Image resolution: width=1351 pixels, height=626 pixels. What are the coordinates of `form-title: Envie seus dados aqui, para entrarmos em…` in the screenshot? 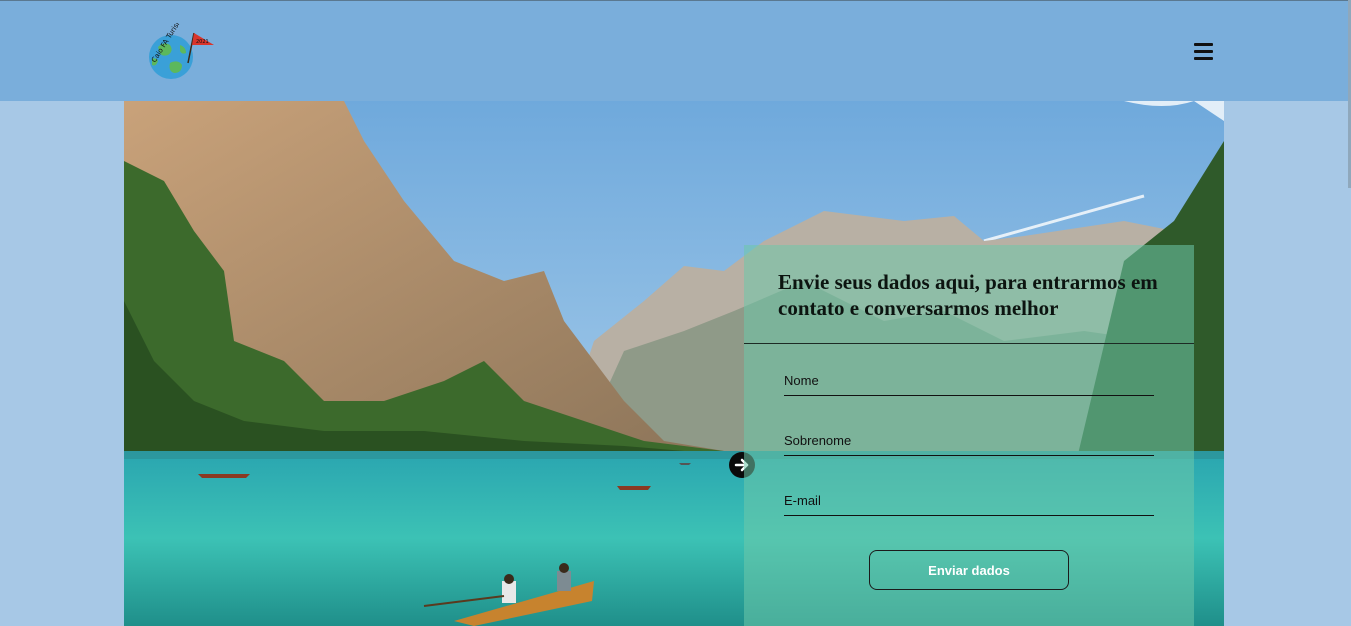 It's located at (968, 295).